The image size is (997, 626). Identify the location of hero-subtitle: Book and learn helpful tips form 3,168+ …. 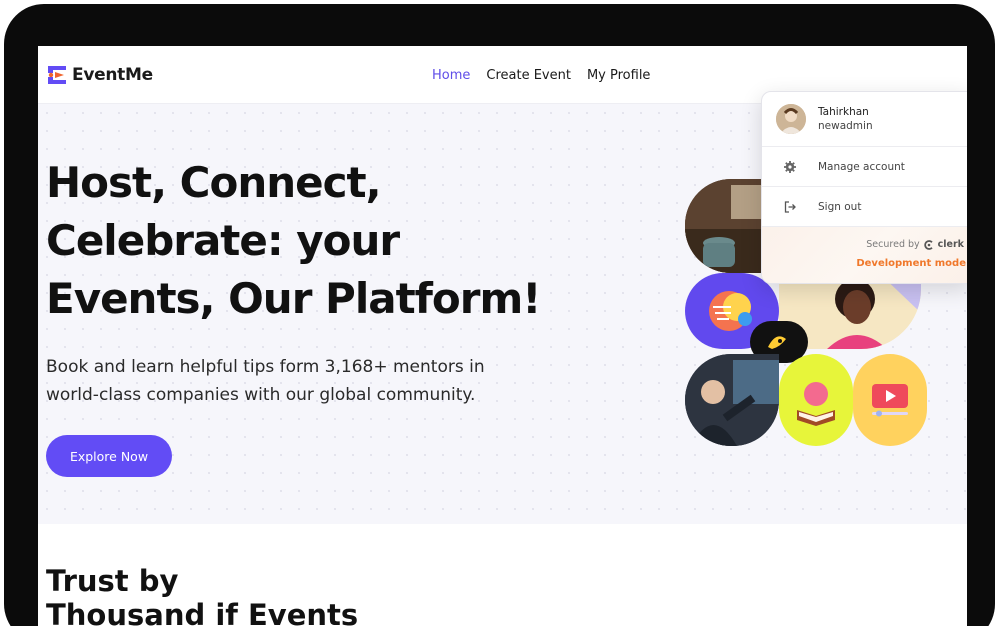
(306, 381).